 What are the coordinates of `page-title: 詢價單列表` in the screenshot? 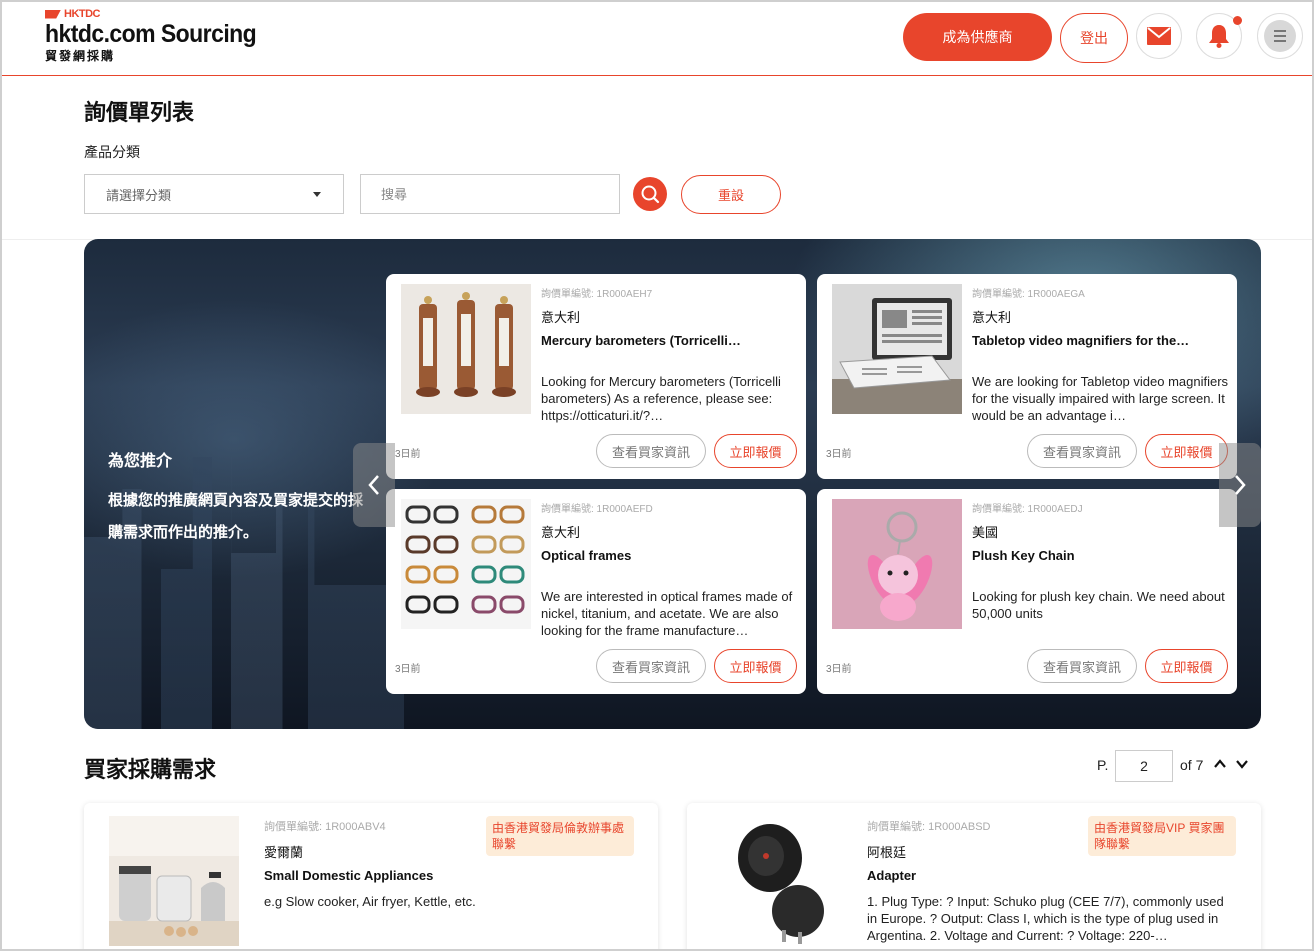 It's located at (139, 112).